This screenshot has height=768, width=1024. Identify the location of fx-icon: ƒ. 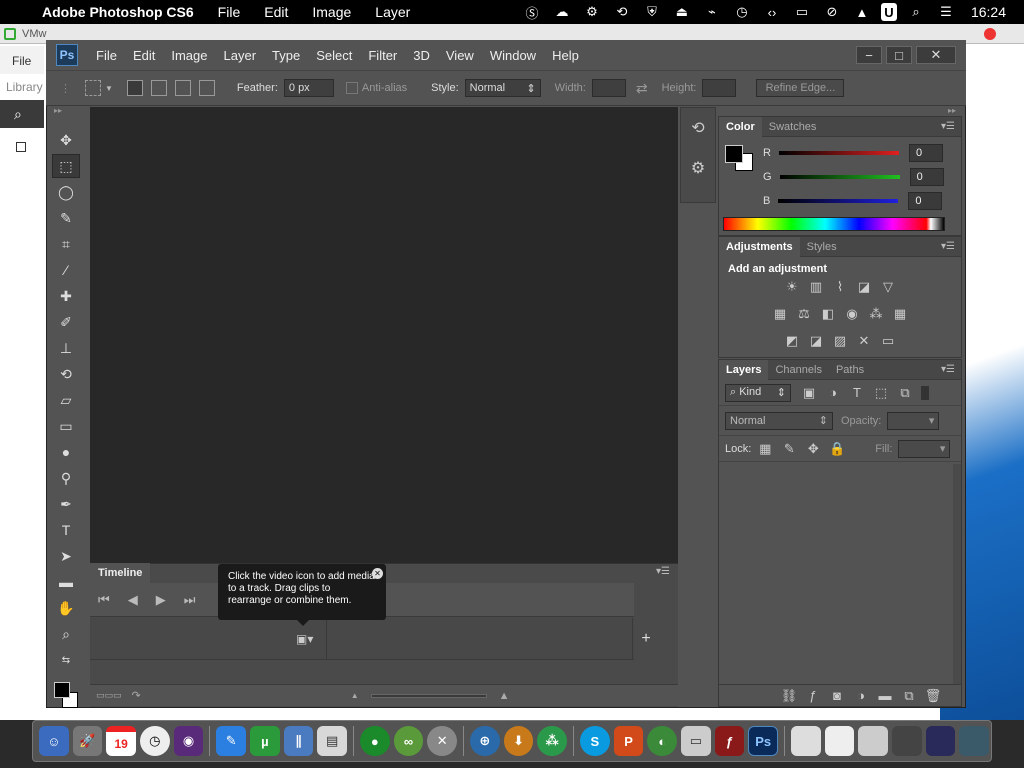
(813, 696).